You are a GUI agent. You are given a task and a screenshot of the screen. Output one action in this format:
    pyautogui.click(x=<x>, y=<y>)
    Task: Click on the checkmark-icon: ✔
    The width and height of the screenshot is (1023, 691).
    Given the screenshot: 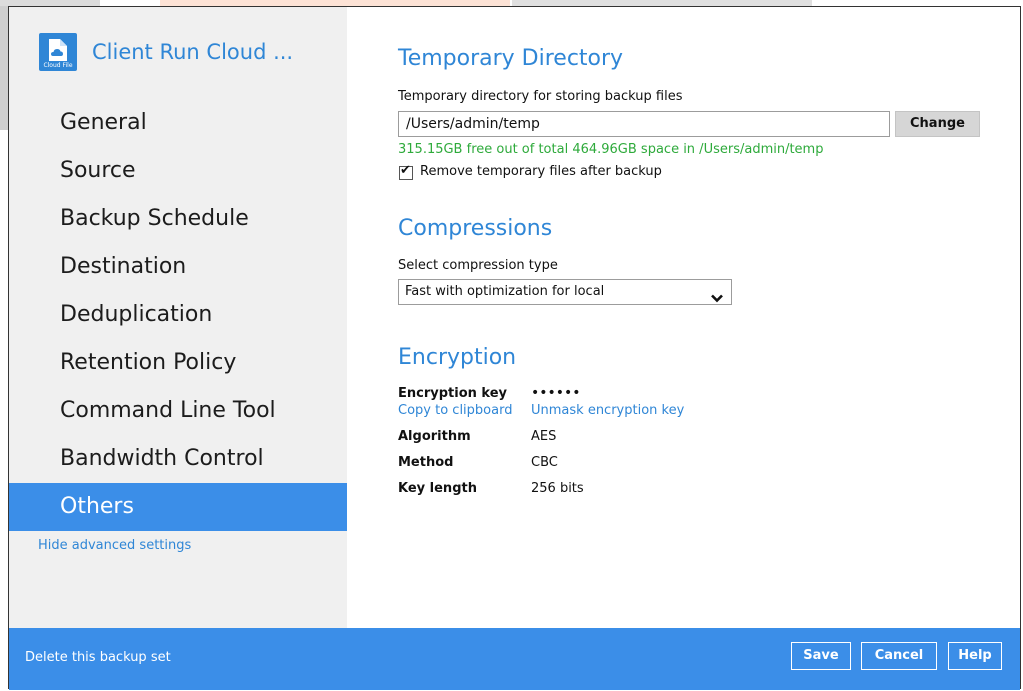 What is the action you would take?
    pyautogui.click(x=405, y=170)
    